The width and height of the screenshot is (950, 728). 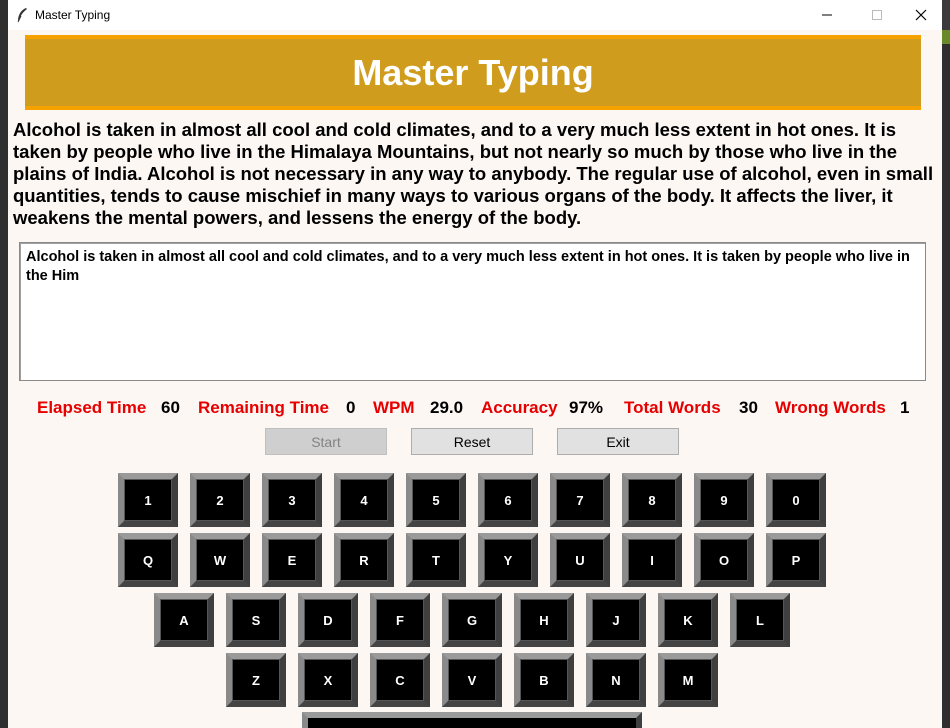 I want to click on space-key, so click(x=472, y=720).